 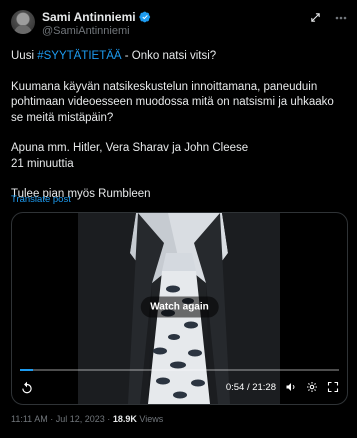 I want to click on more-icon, so click(x=341, y=18).